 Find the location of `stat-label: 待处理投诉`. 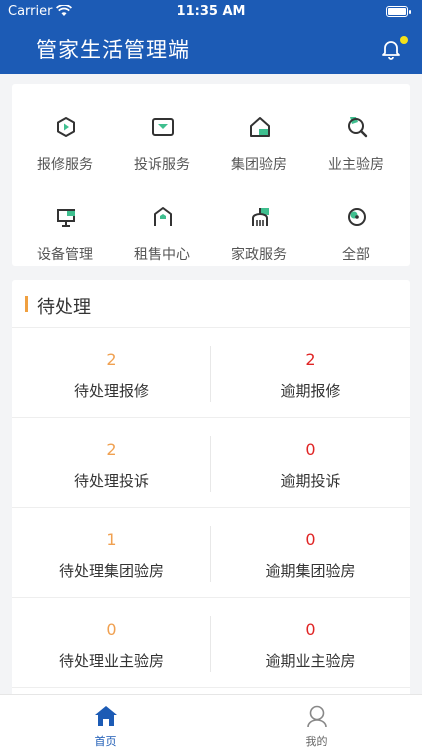

stat-label: 待处理投诉 is located at coordinates (111, 481).